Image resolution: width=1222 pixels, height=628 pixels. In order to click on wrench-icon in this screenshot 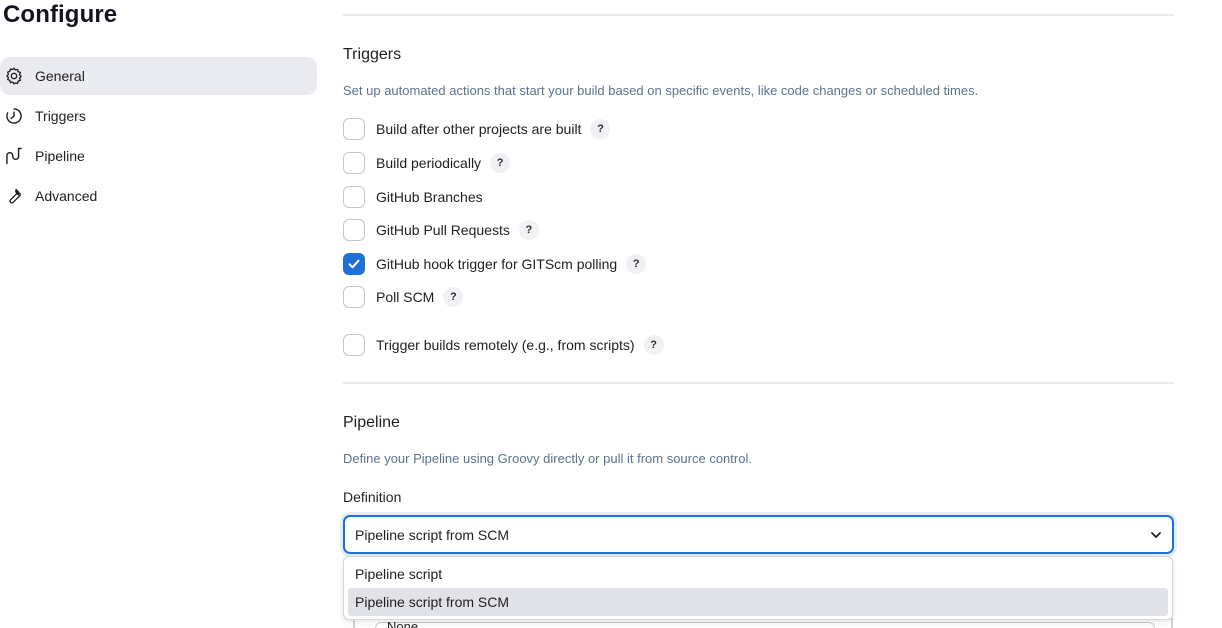, I will do `click(14, 196)`.